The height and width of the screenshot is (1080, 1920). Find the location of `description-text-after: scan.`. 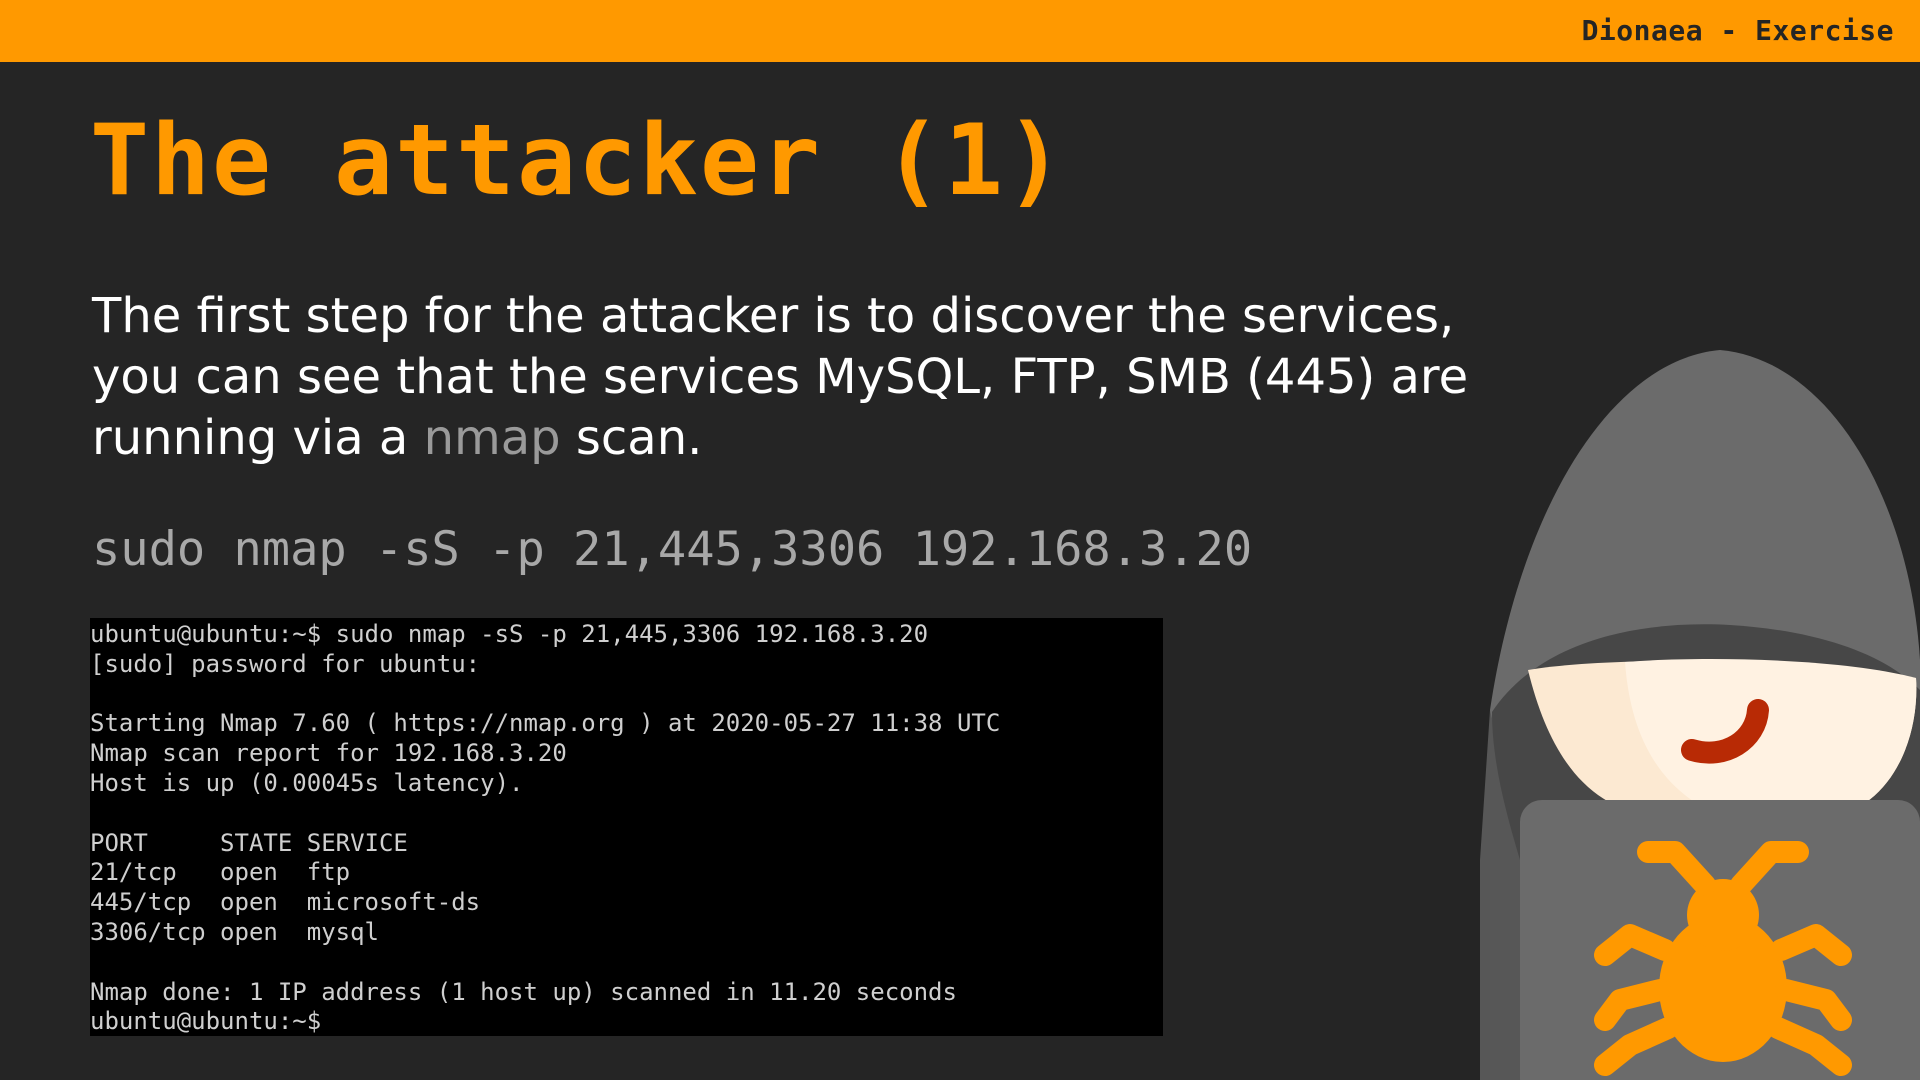

description-text-after: scan. is located at coordinates (631, 438).